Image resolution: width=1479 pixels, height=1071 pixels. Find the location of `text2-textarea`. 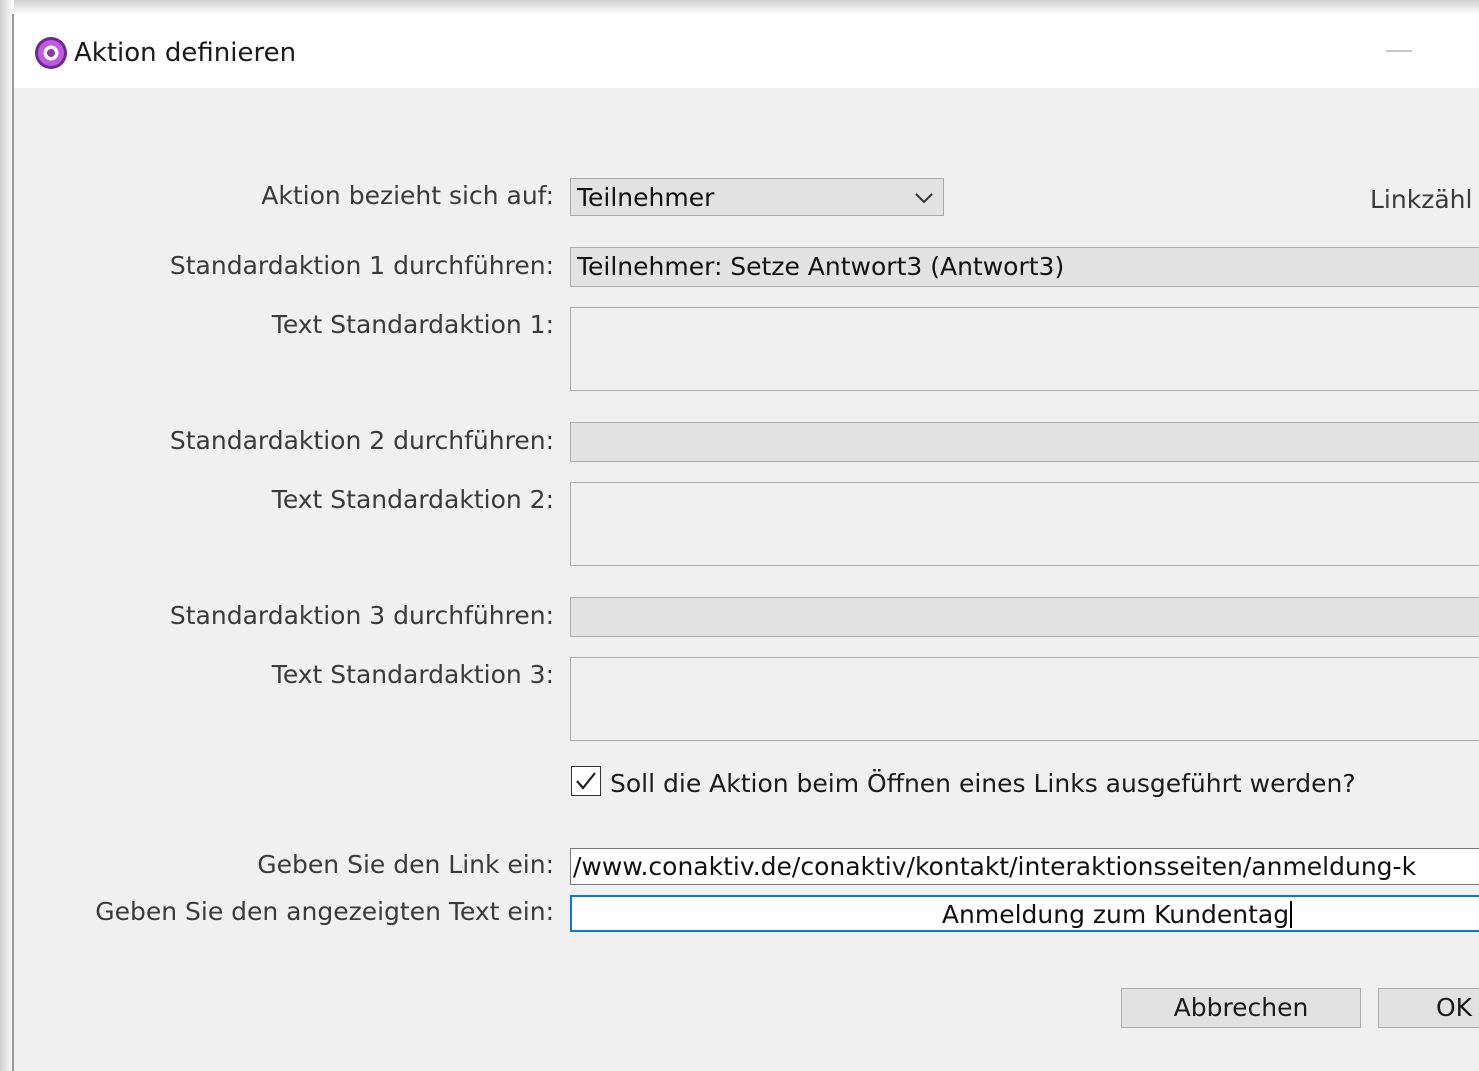

text2-textarea is located at coordinates (1024, 524).